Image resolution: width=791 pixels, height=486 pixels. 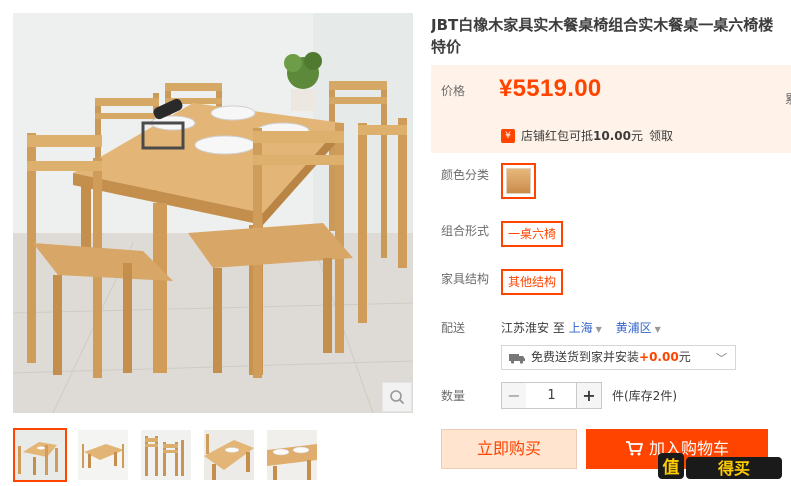 What do you see at coordinates (533, 328) in the screenshot?
I see `shipping-origin: 江苏淮安 至` at bounding box center [533, 328].